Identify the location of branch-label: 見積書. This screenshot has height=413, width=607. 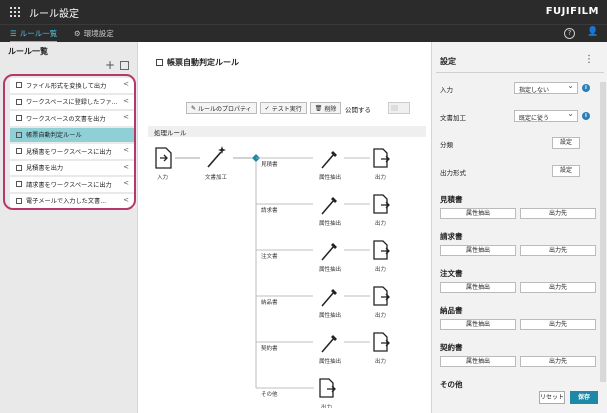
(269, 164).